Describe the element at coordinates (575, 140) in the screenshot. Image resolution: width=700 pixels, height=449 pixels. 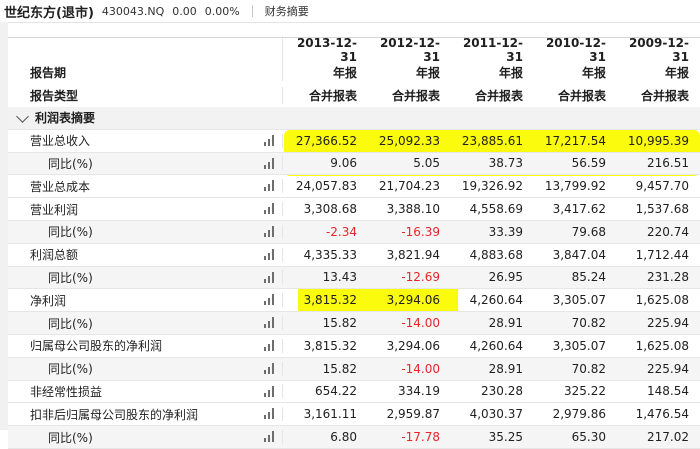
I see `table-cell: 17,217.54` at that location.